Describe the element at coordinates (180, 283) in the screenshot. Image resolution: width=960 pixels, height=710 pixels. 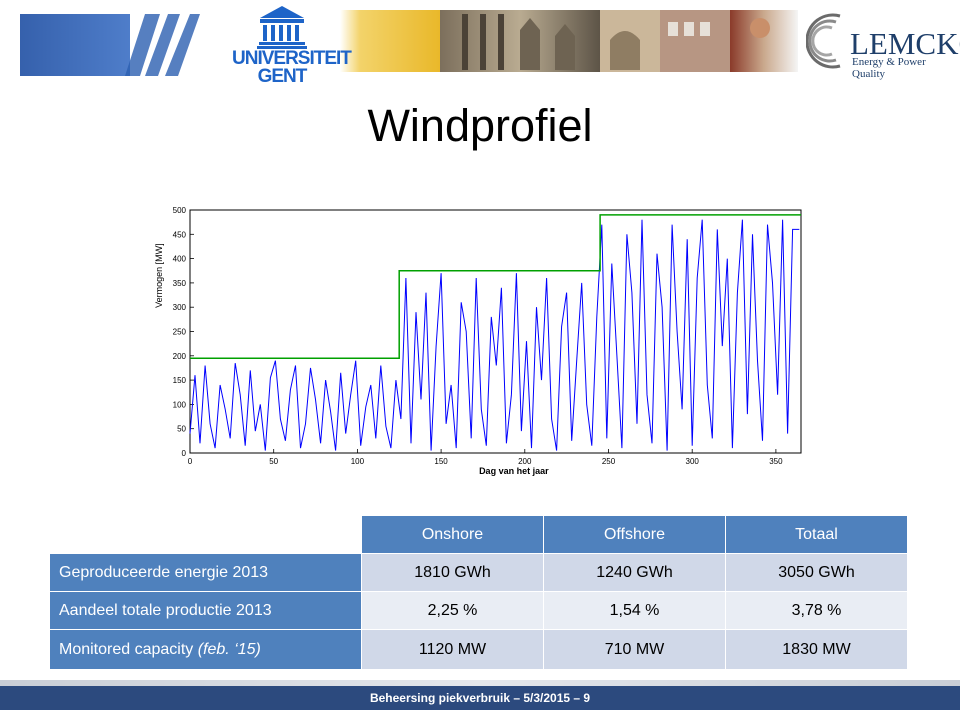
I see `y-tick-label: 350` at that location.